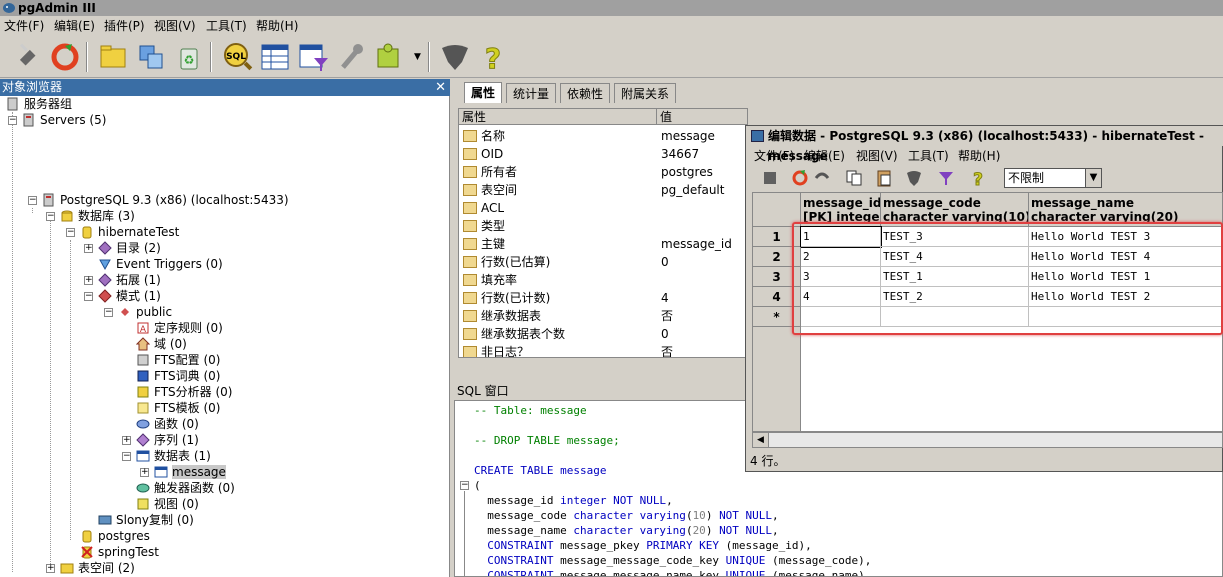  What do you see at coordinates (1125, 297) in the screenshot?
I see `table-cell: Hello World TEST 2` at bounding box center [1125, 297].